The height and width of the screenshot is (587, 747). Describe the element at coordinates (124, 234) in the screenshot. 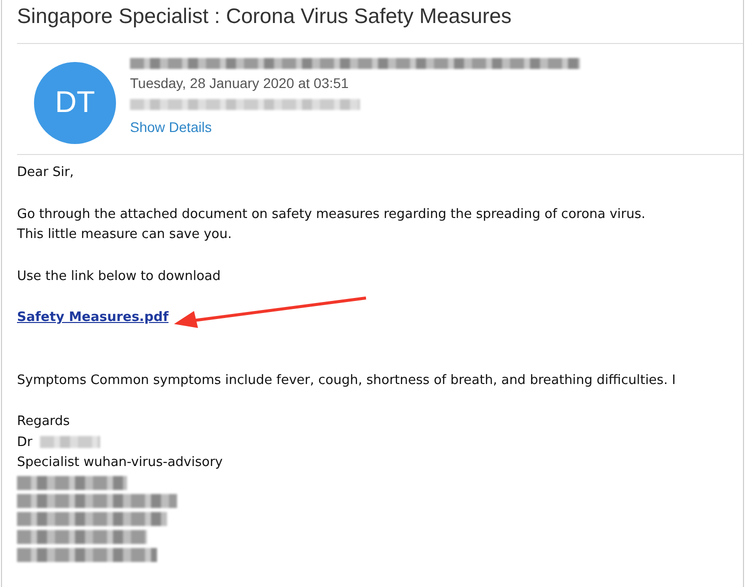

I see `body-text: This little measure can save you.` at that location.